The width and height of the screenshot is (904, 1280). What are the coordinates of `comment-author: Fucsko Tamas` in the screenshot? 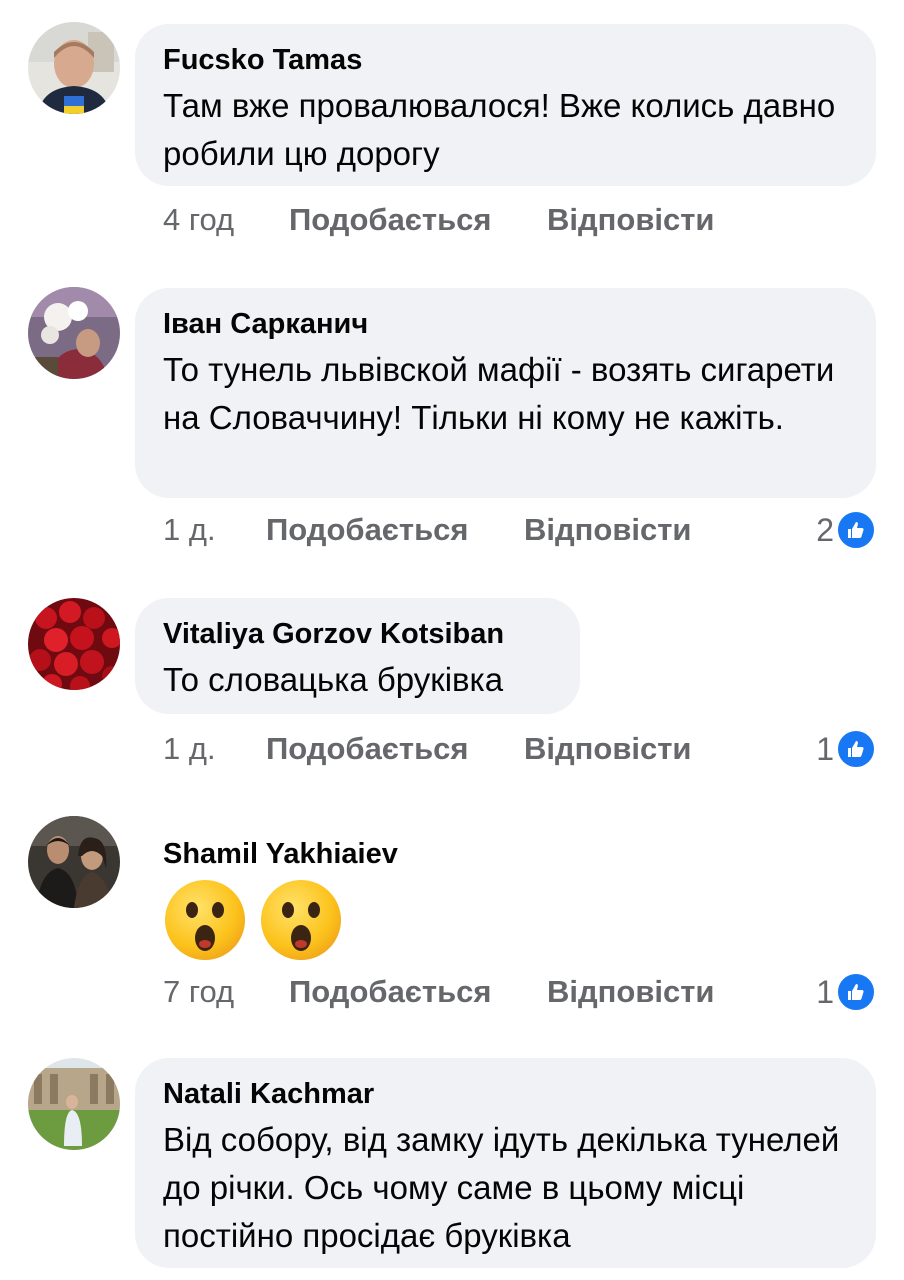 It's located at (505, 60).